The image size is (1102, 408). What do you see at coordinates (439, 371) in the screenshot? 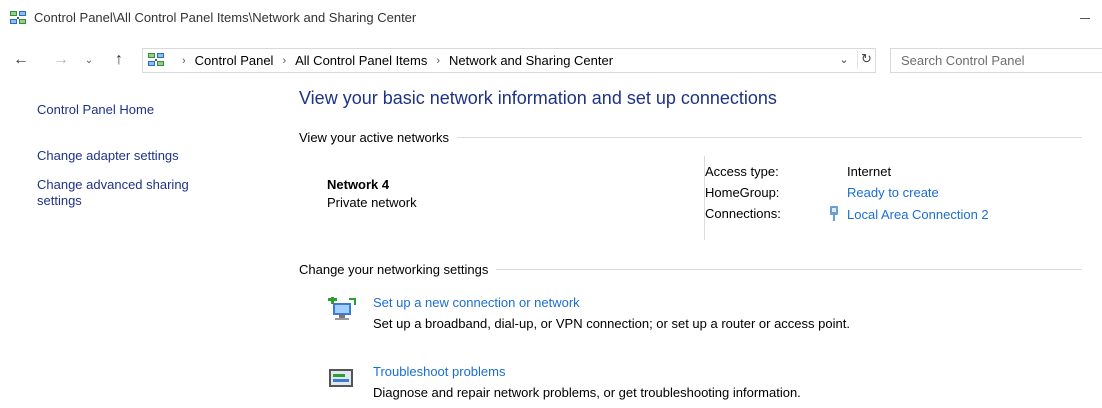
I see `troubleshoot-problems-link: Troubleshoot problems` at bounding box center [439, 371].